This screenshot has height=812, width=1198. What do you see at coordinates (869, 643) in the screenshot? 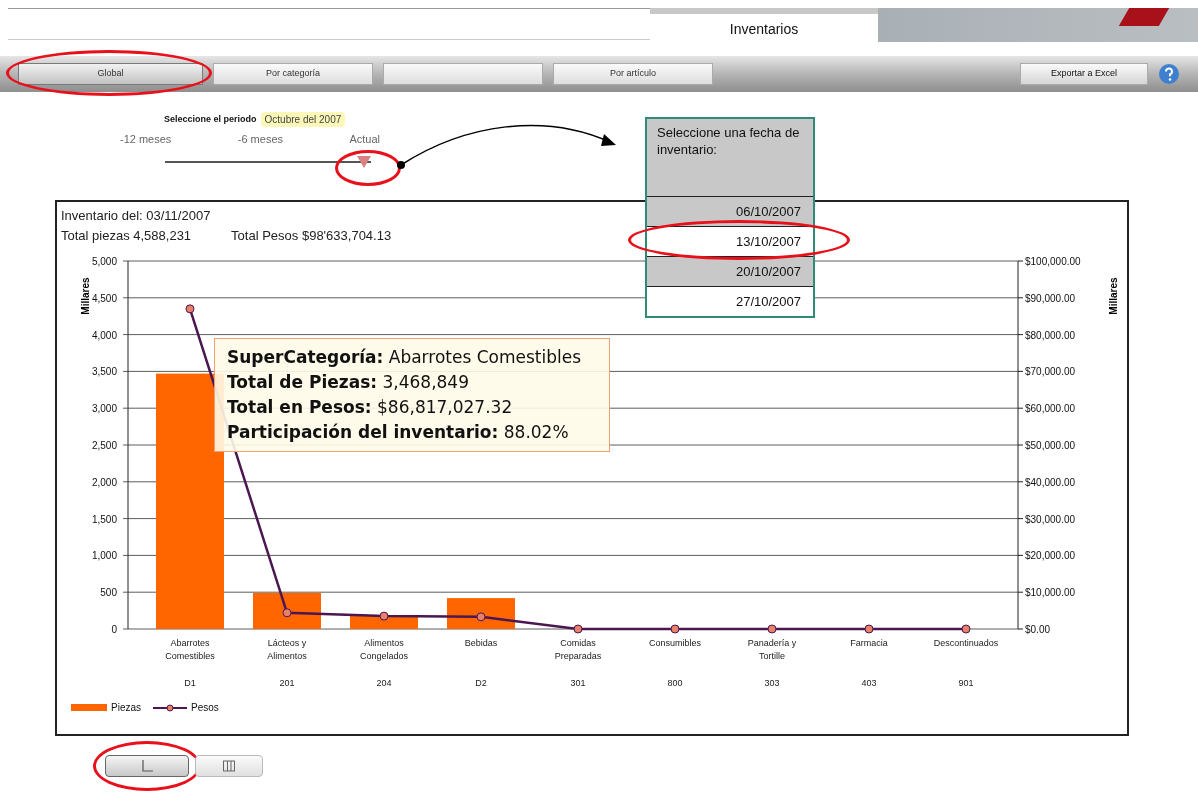
I see `category-label: Farmacia` at bounding box center [869, 643].